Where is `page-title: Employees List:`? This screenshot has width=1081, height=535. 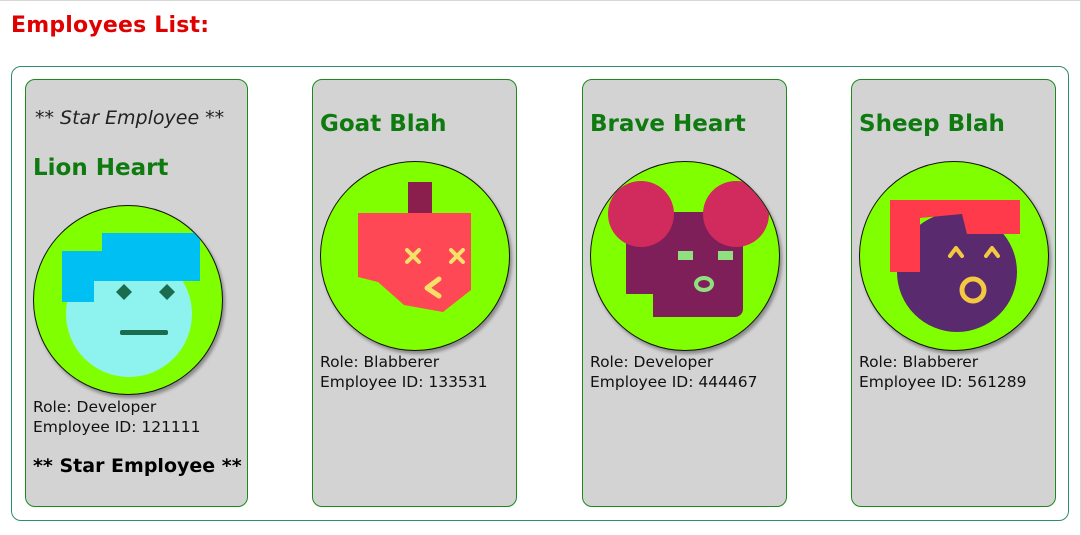
page-title: Employees List: is located at coordinates (110, 25).